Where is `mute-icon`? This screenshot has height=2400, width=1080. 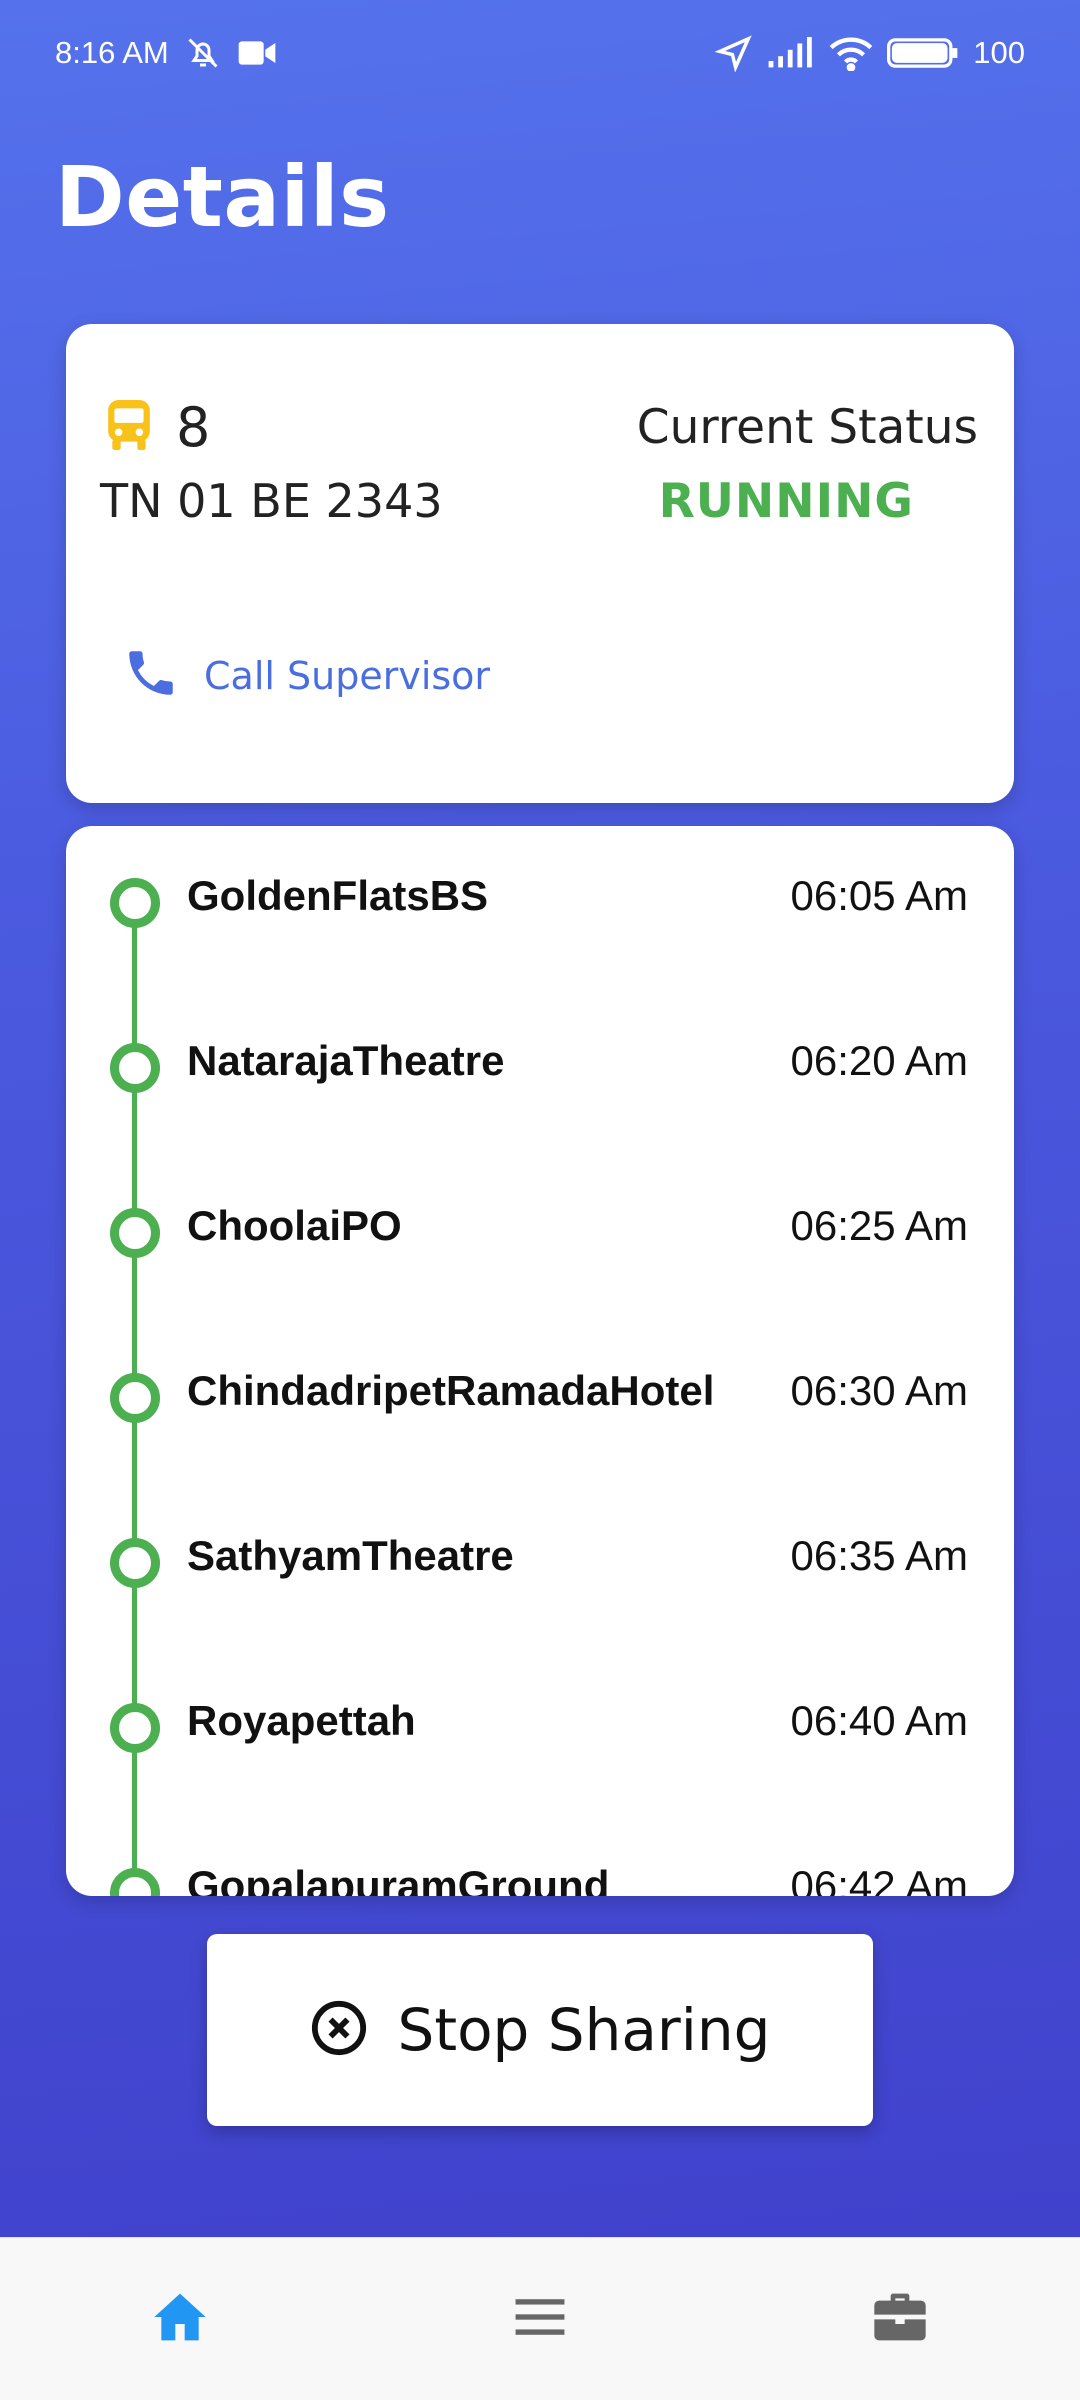
mute-icon is located at coordinates (203, 53).